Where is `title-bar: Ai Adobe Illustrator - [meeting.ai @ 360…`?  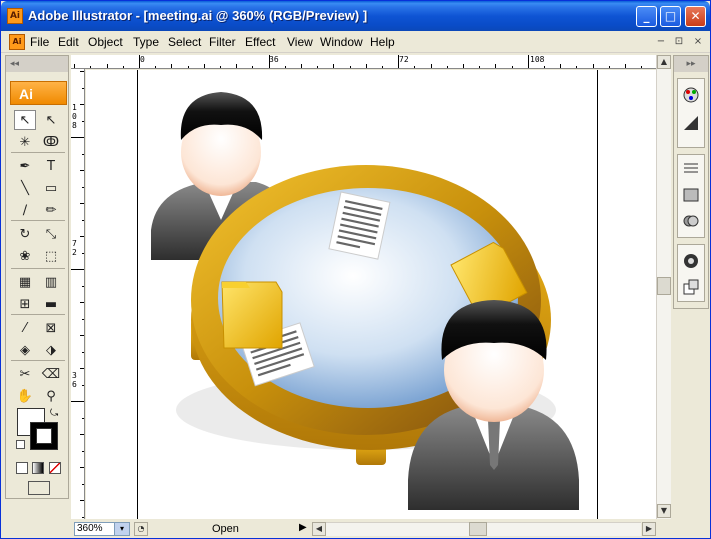 title-bar: Ai Adobe Illustrator - [meeting.ai @ 360… is located at coordinates (355, 16).